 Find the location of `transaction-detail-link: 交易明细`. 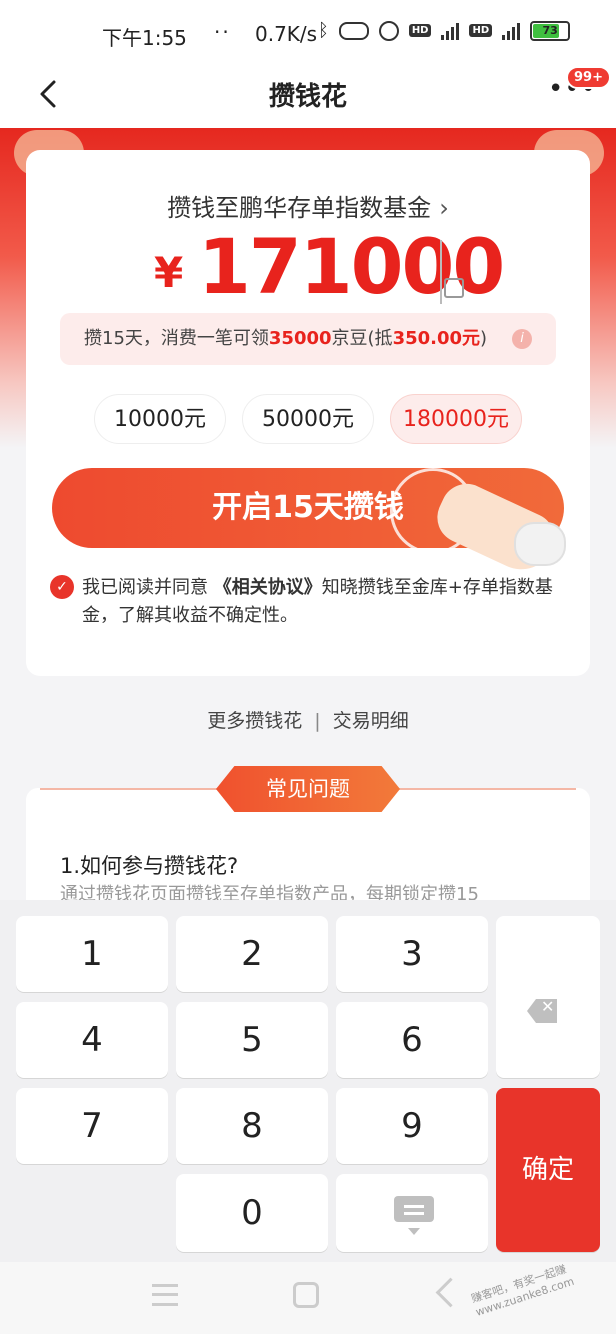

transaction-detail-link: 交易明细 is located at coordinates (371, 721).